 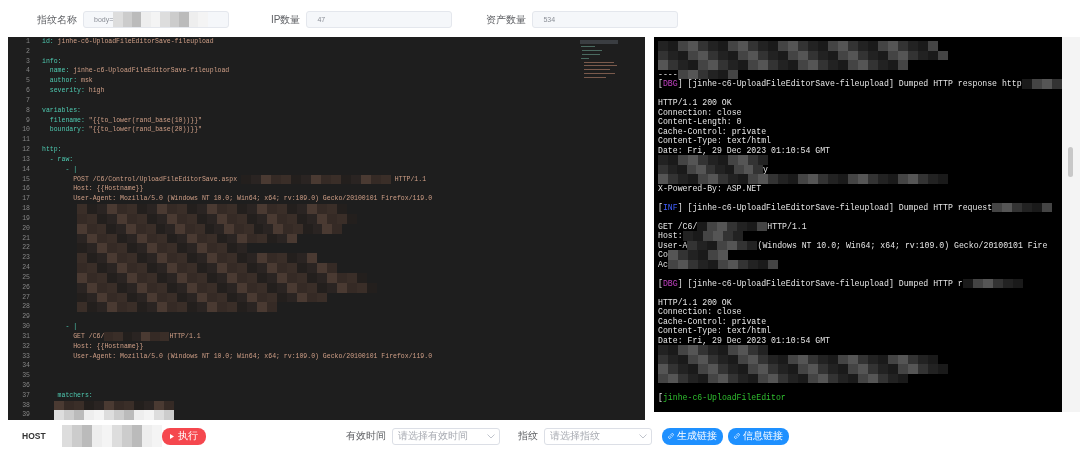 I want to click on console-line: Ac, so click(x=718, y=264).